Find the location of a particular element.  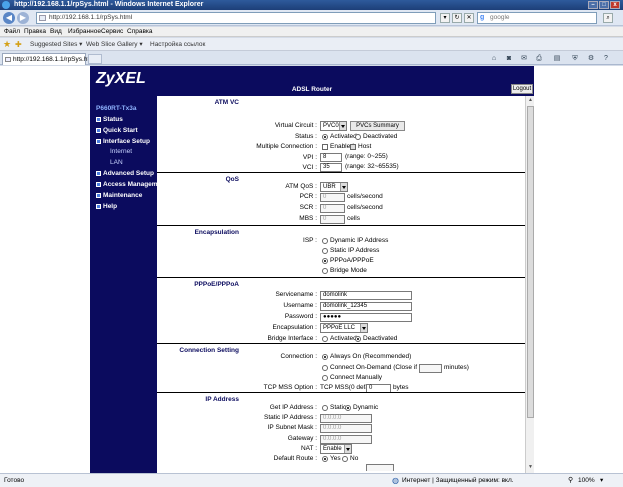

connect-manually-radio is located at coordinates (325, 378).